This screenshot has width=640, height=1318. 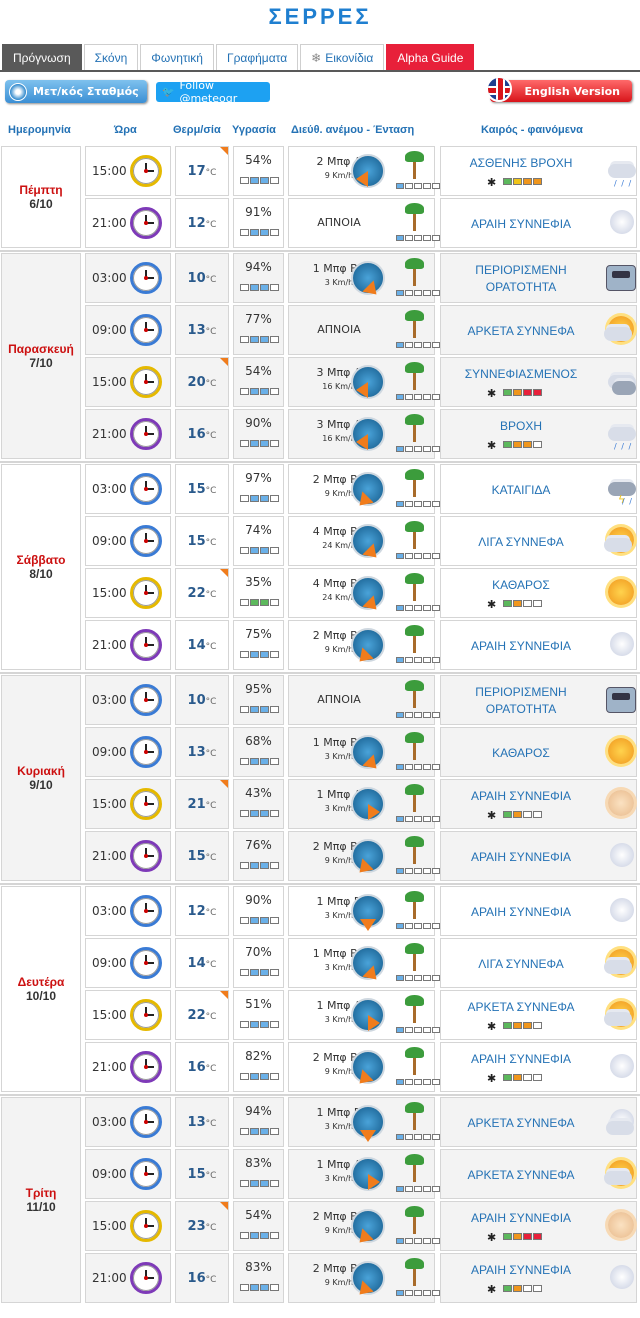 What do you see at coordinates (258, 1215) in the screenshot?
I see `humidity-value: 54%` at bounding box center [258, 1215].